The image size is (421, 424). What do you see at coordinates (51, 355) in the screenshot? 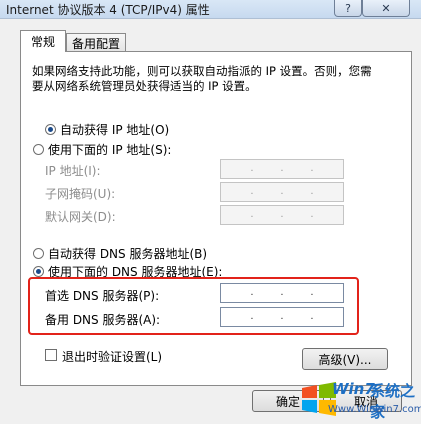
I see `validate-on-exit-checkbox` at bounding box center [51, 355].